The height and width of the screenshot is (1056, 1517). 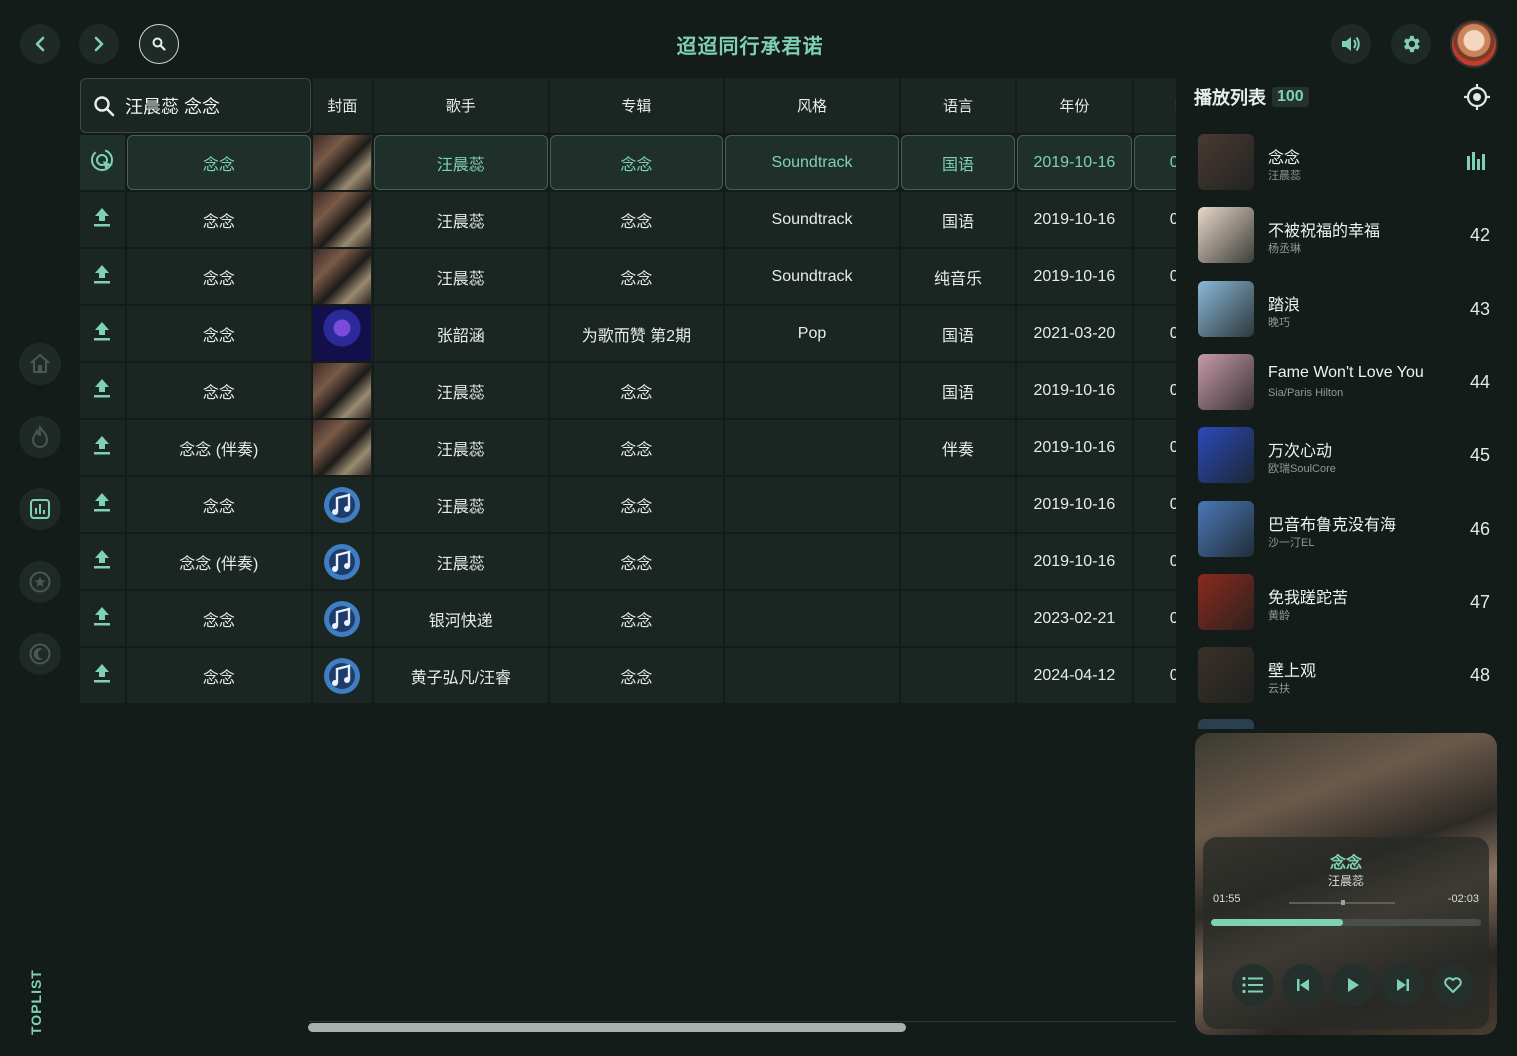 What do you see at coordinates (958, 447) in the screenshot?
I see `cell-language: 伴奏` at bounding box center [958, 447].